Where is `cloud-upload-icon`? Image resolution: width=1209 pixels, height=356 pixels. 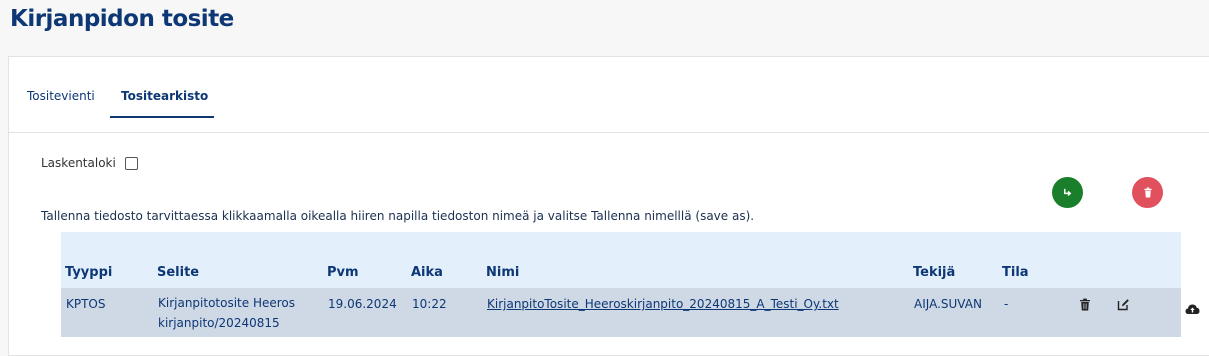 cloud-upload-icon is located at coordinates (1192, 309).